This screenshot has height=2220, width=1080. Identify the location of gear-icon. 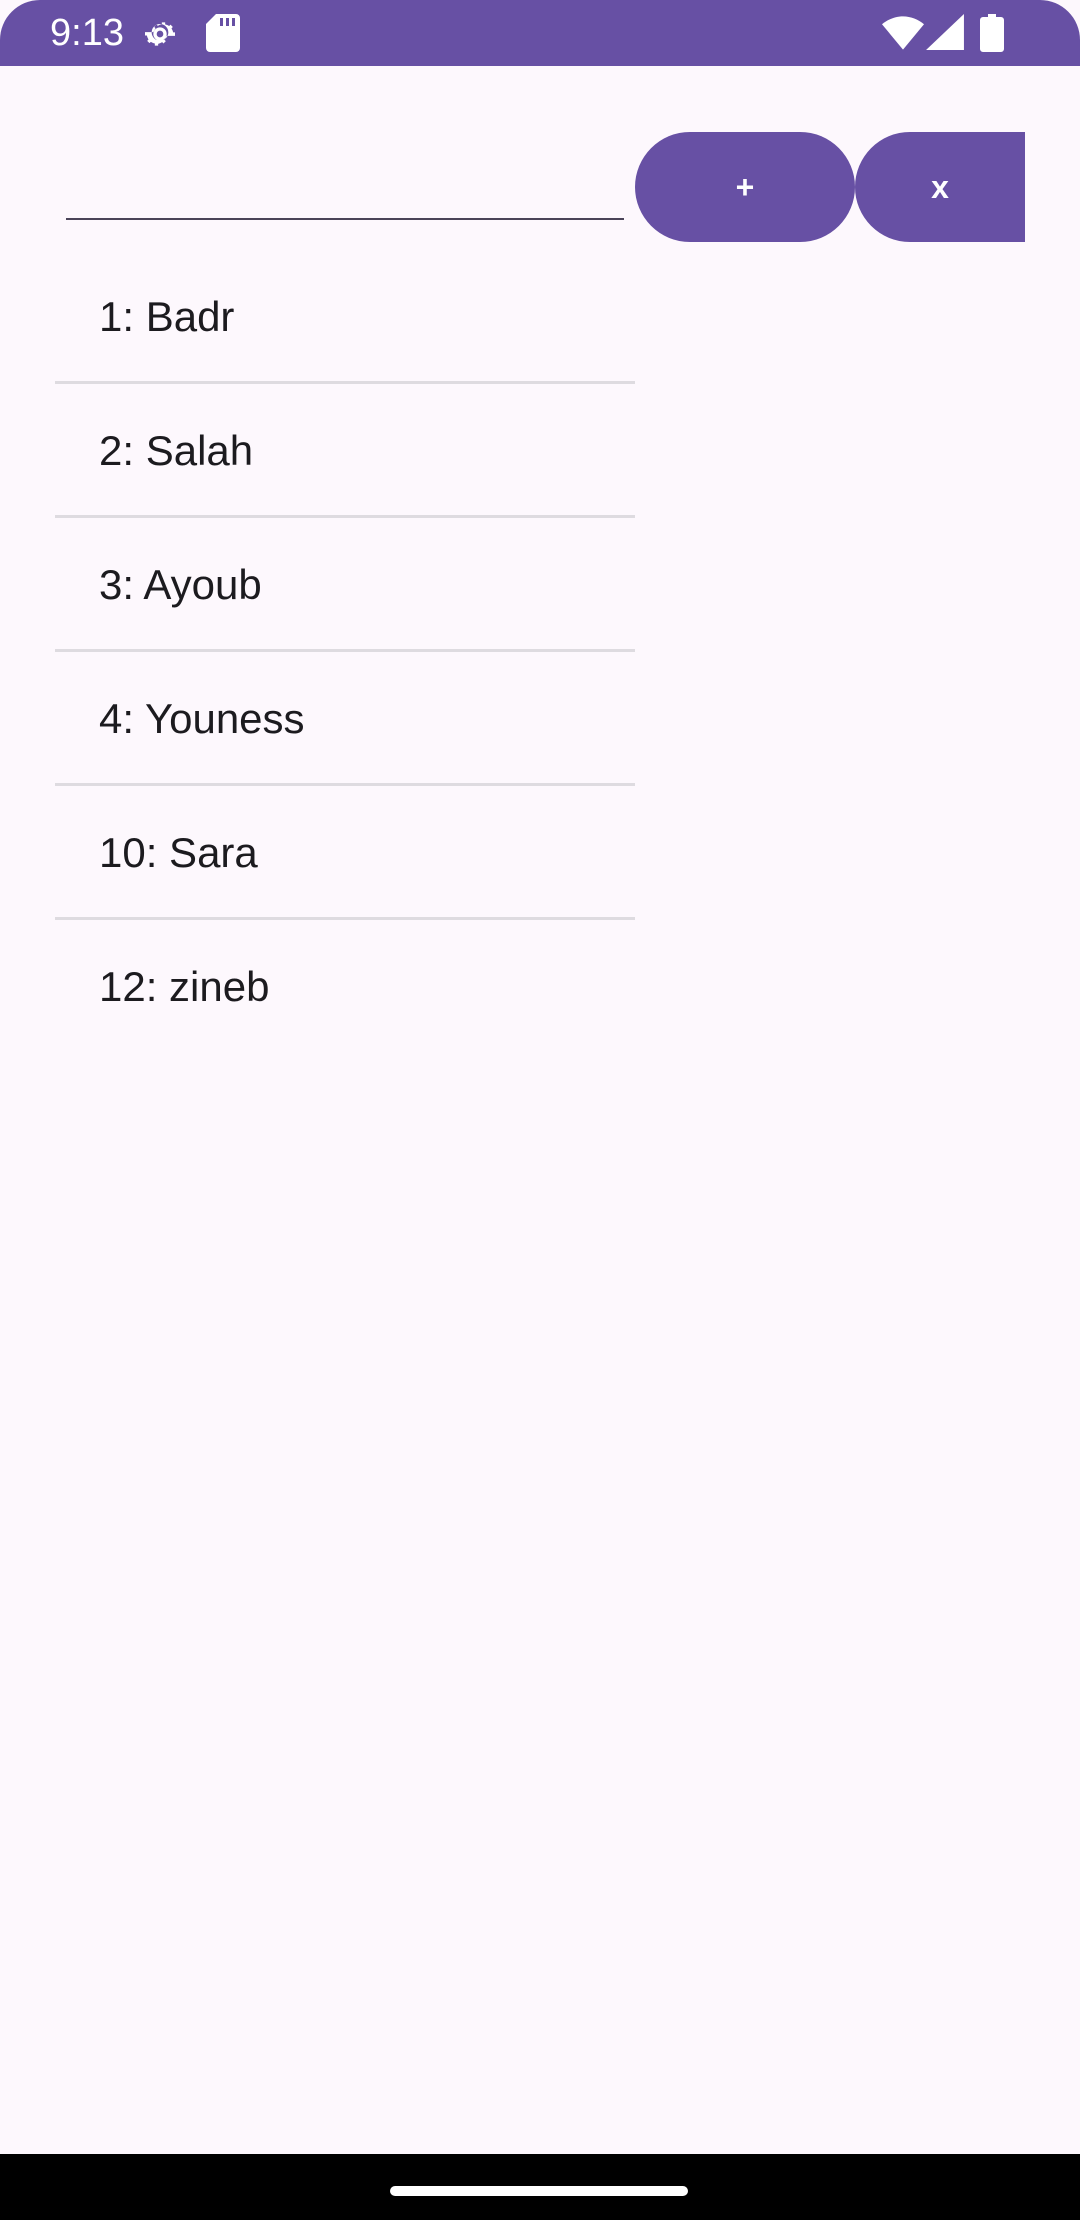
(160, 36).